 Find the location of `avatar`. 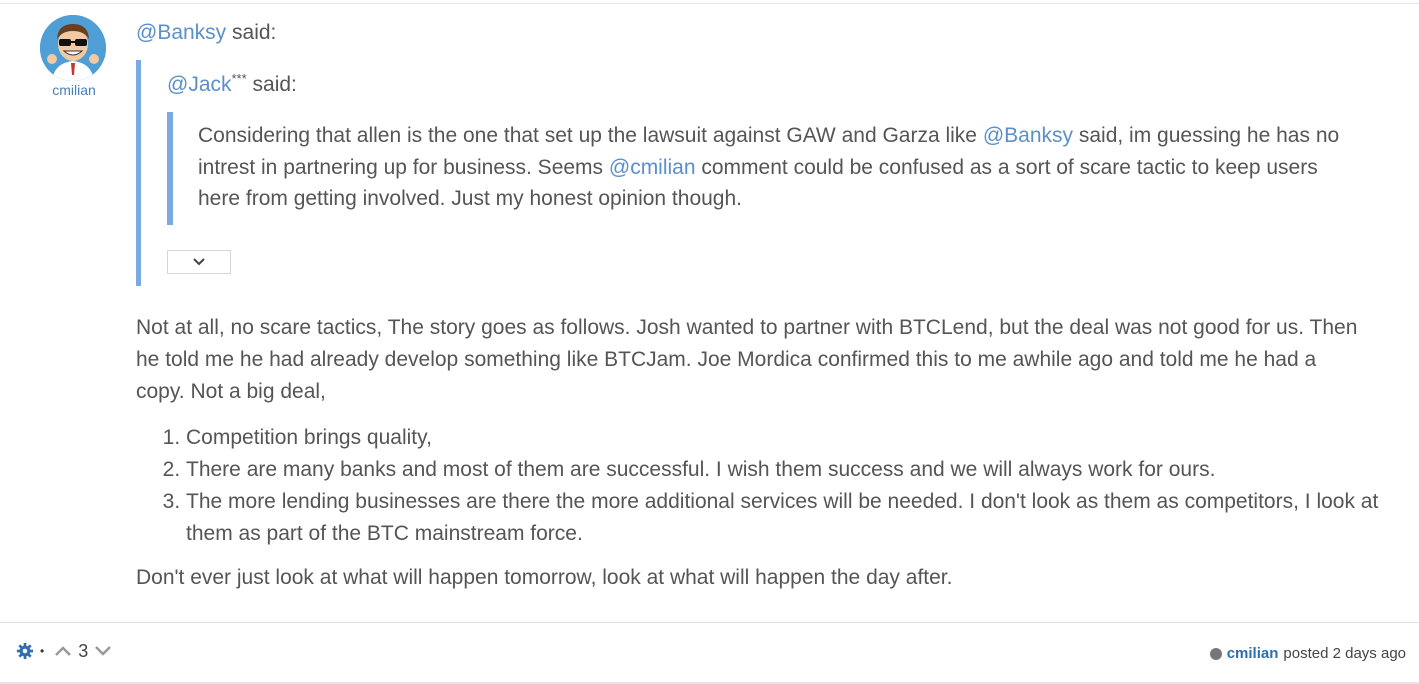

avatar is located at coordinates (73, 48).